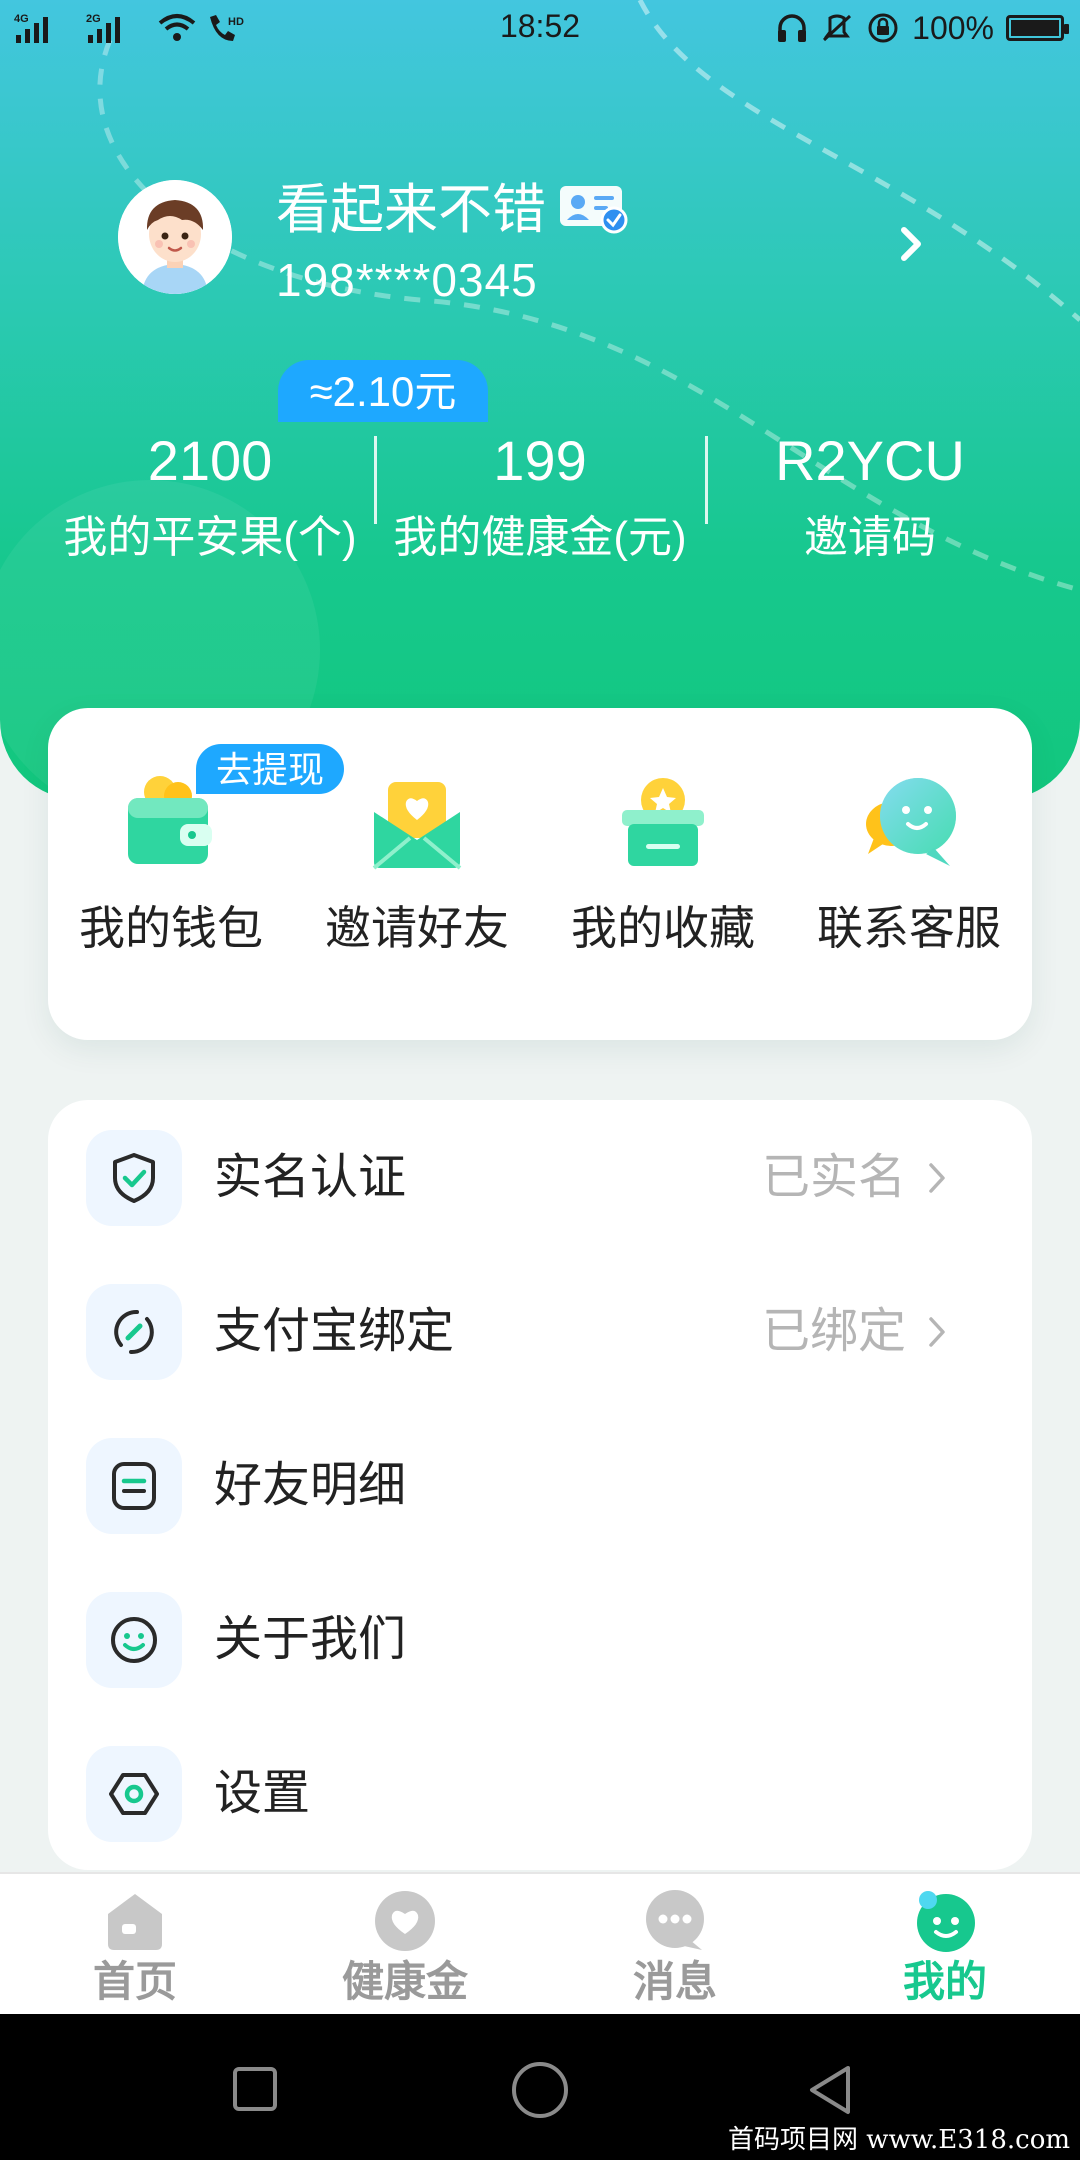  Describe the element at coordinates (310, 1639) in the screenshot. I see `menu-label: 关于我们` at that location.